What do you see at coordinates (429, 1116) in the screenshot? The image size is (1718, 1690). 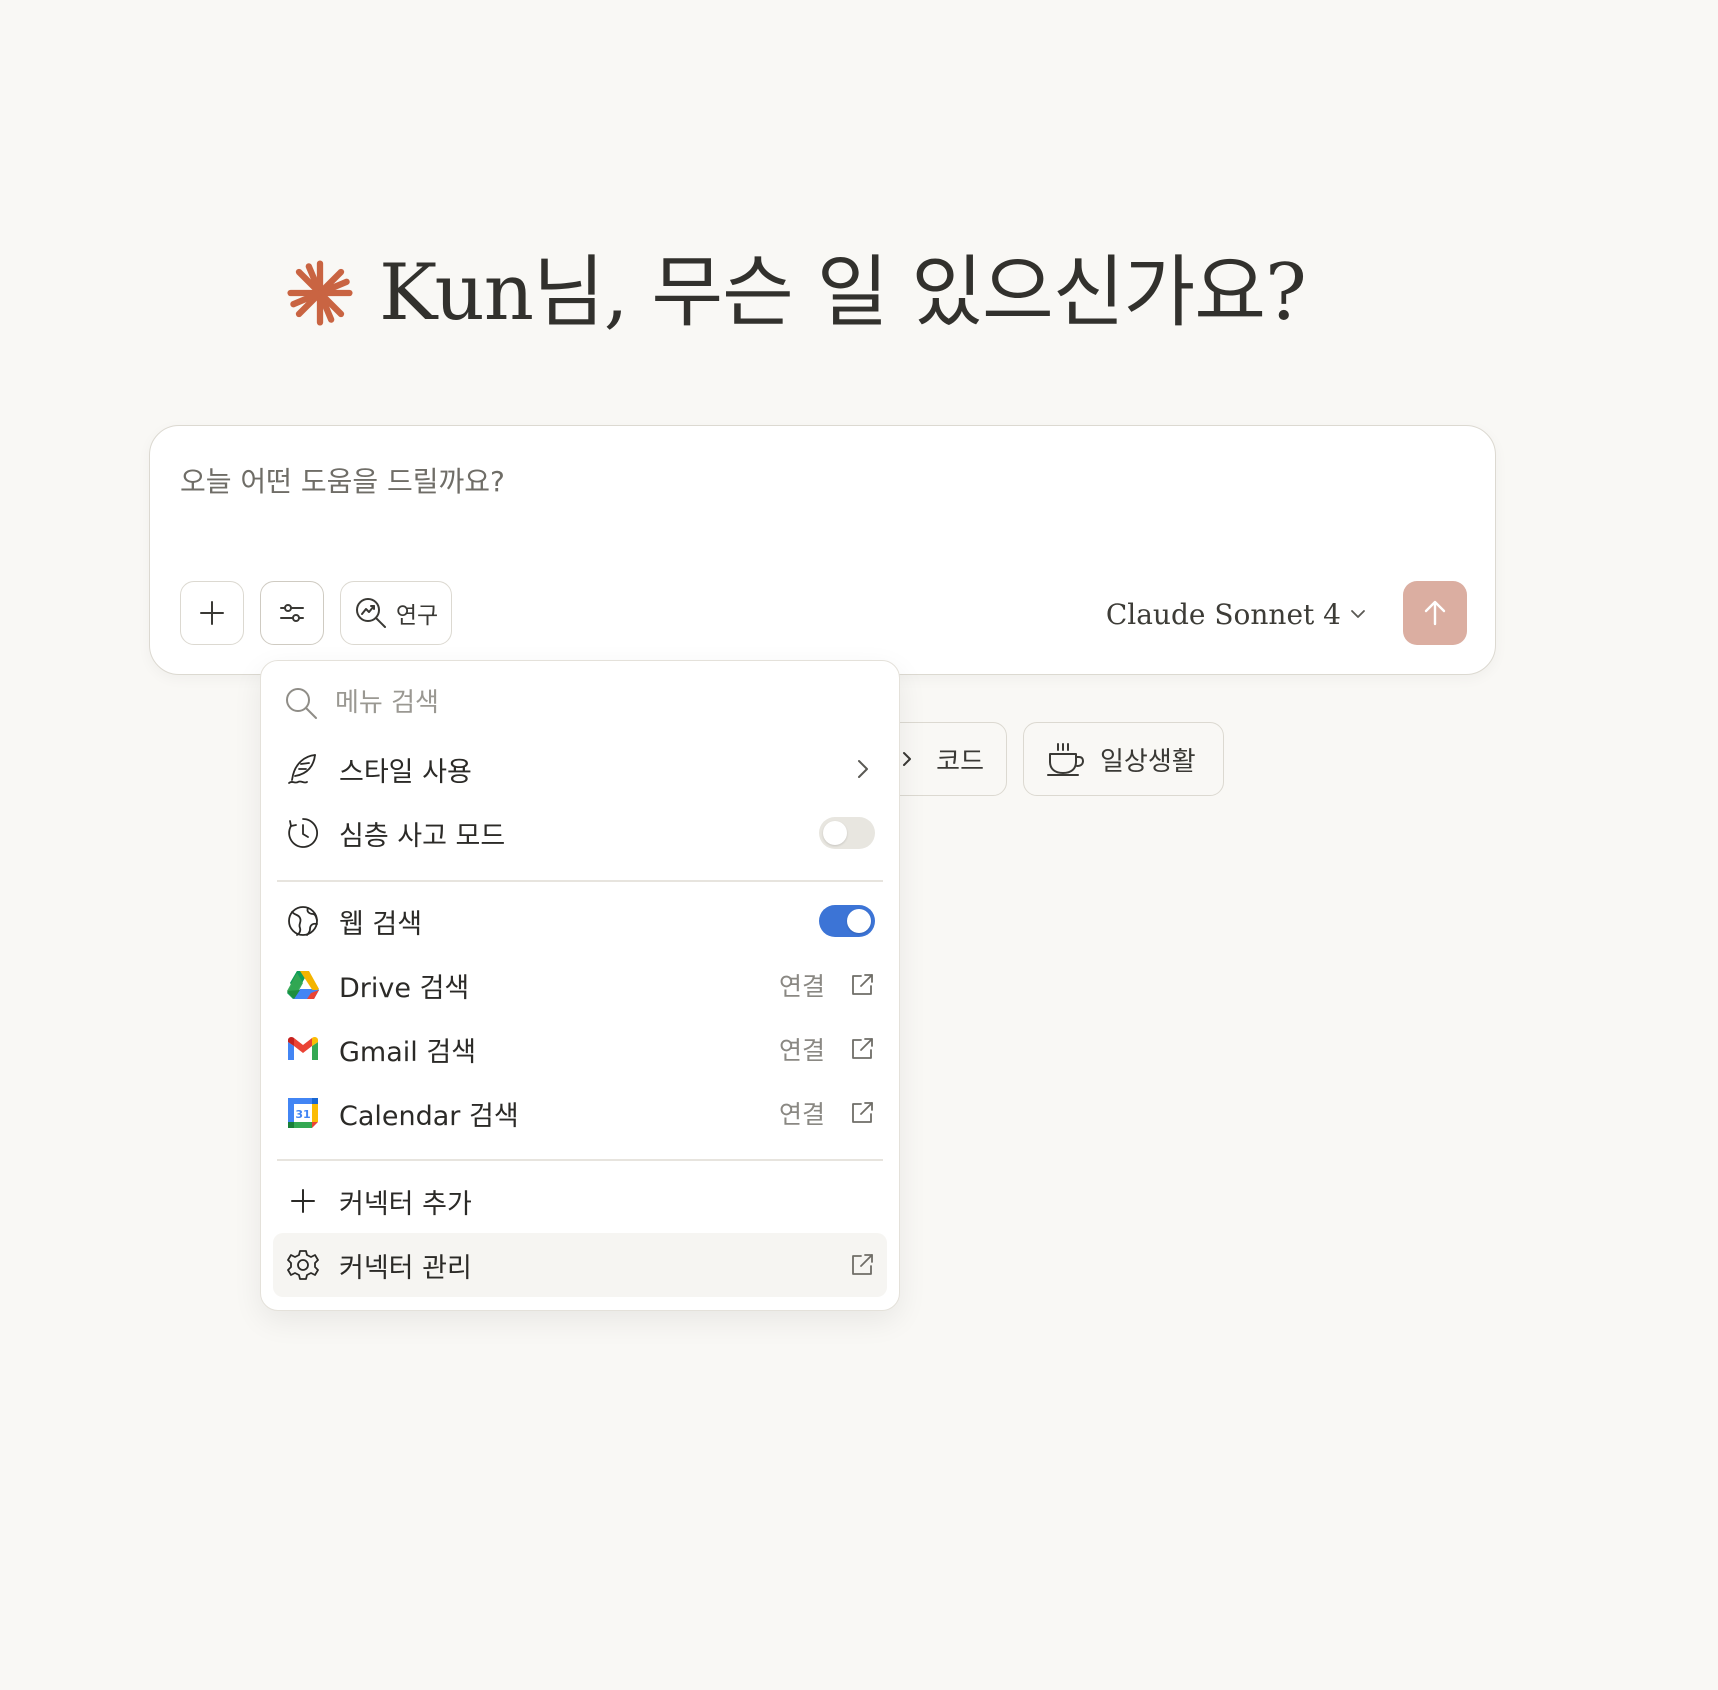 I see `menu-item-label: Calendar 검색` at bounding box center [429, 1116].